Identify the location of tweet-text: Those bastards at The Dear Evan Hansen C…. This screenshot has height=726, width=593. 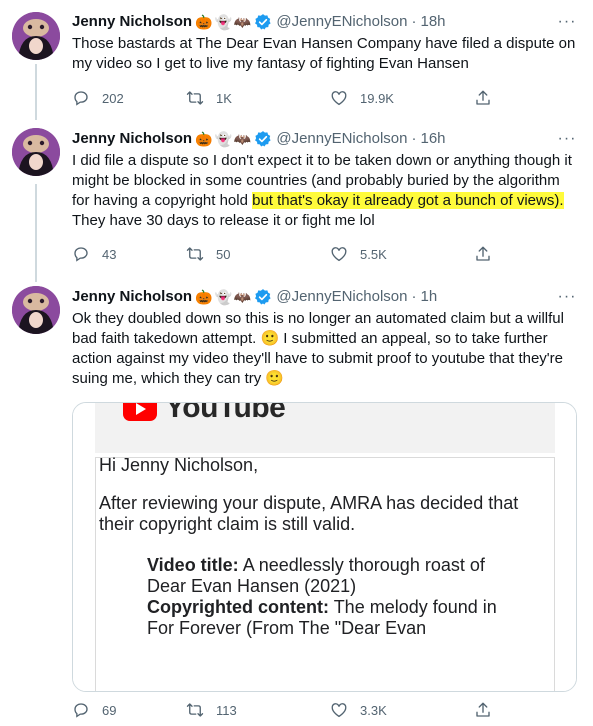
(324, 53).